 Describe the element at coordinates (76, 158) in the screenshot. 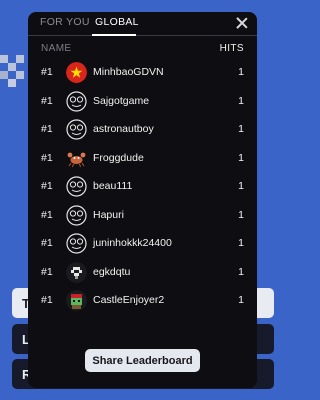

I see `crab-avatar-icon` at that location.